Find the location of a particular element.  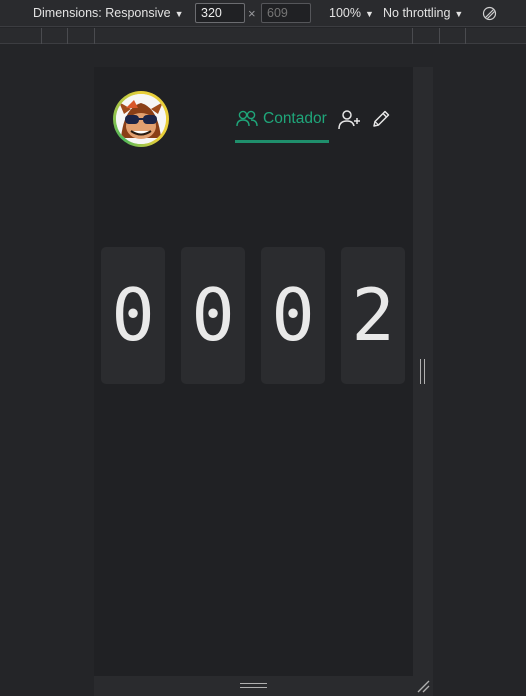

times-symbol: × is located at coordinates (252, 13).